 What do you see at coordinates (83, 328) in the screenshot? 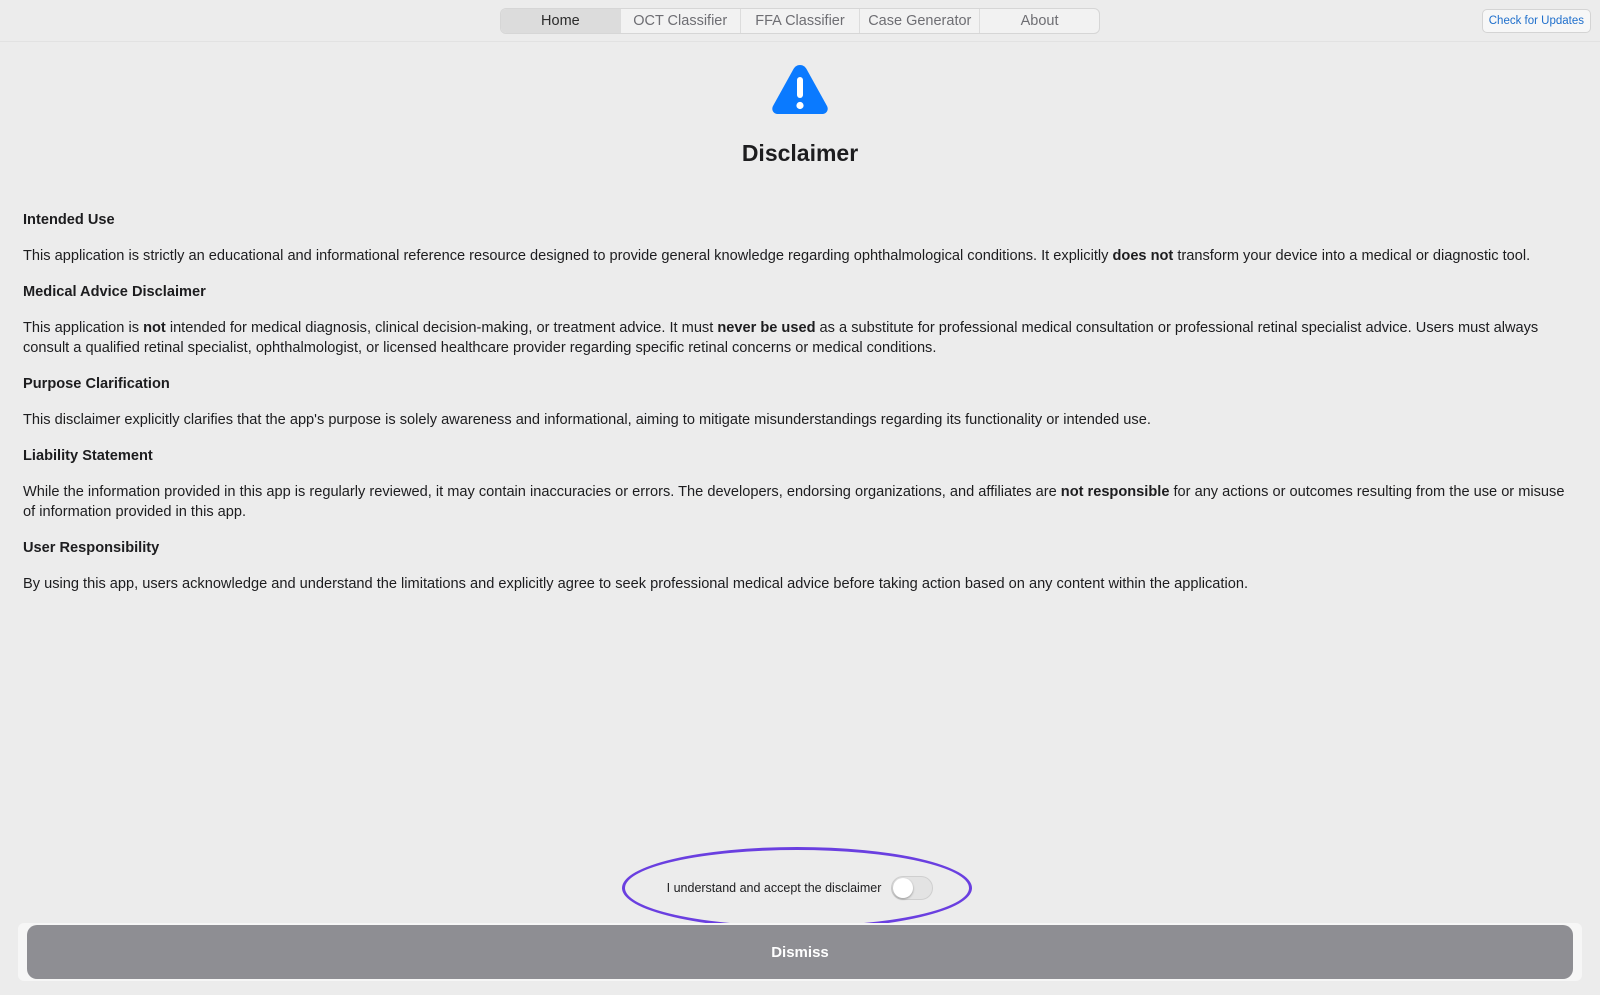
I see `paragraph-text: This application is` at bounding box center [83, 328].